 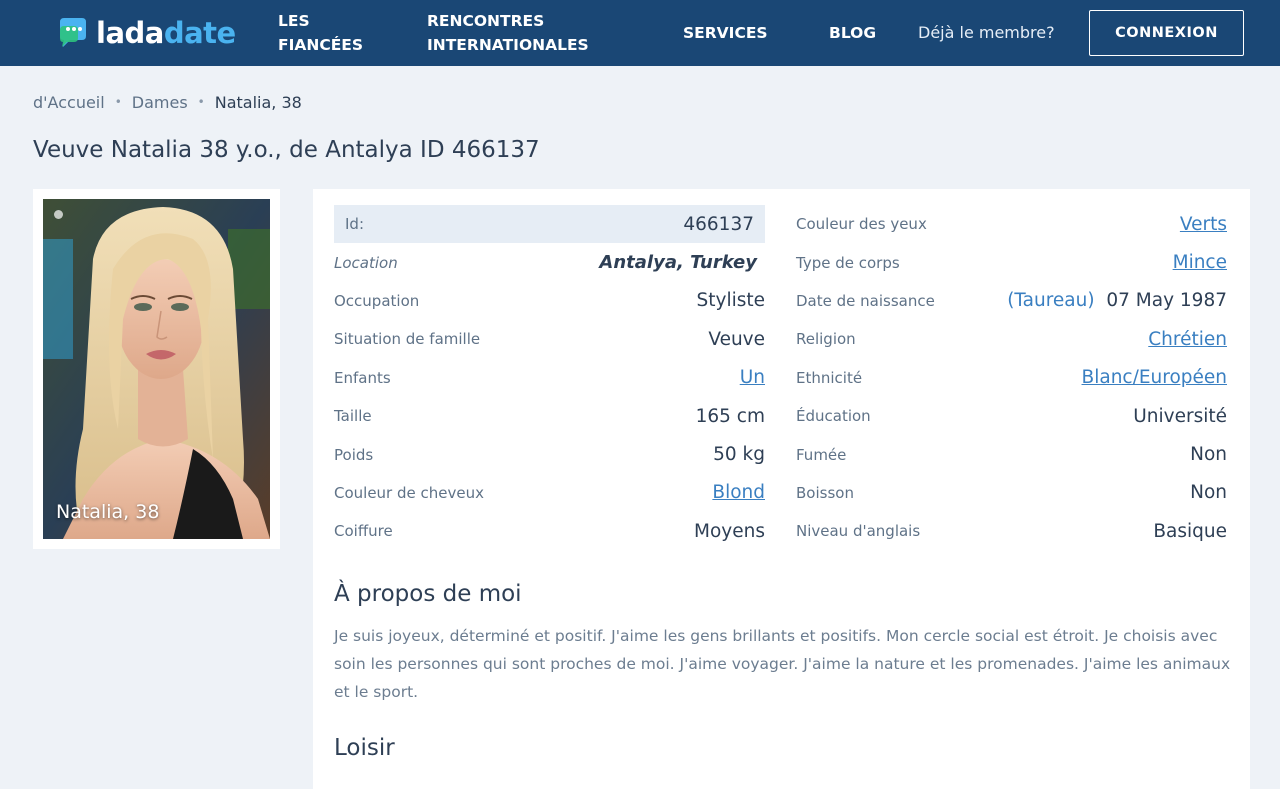 What do you see at coordinates (108, 512) in the screenshot?
I see `photo-caption: Natalia, 38` at bounding box center [108, 512].